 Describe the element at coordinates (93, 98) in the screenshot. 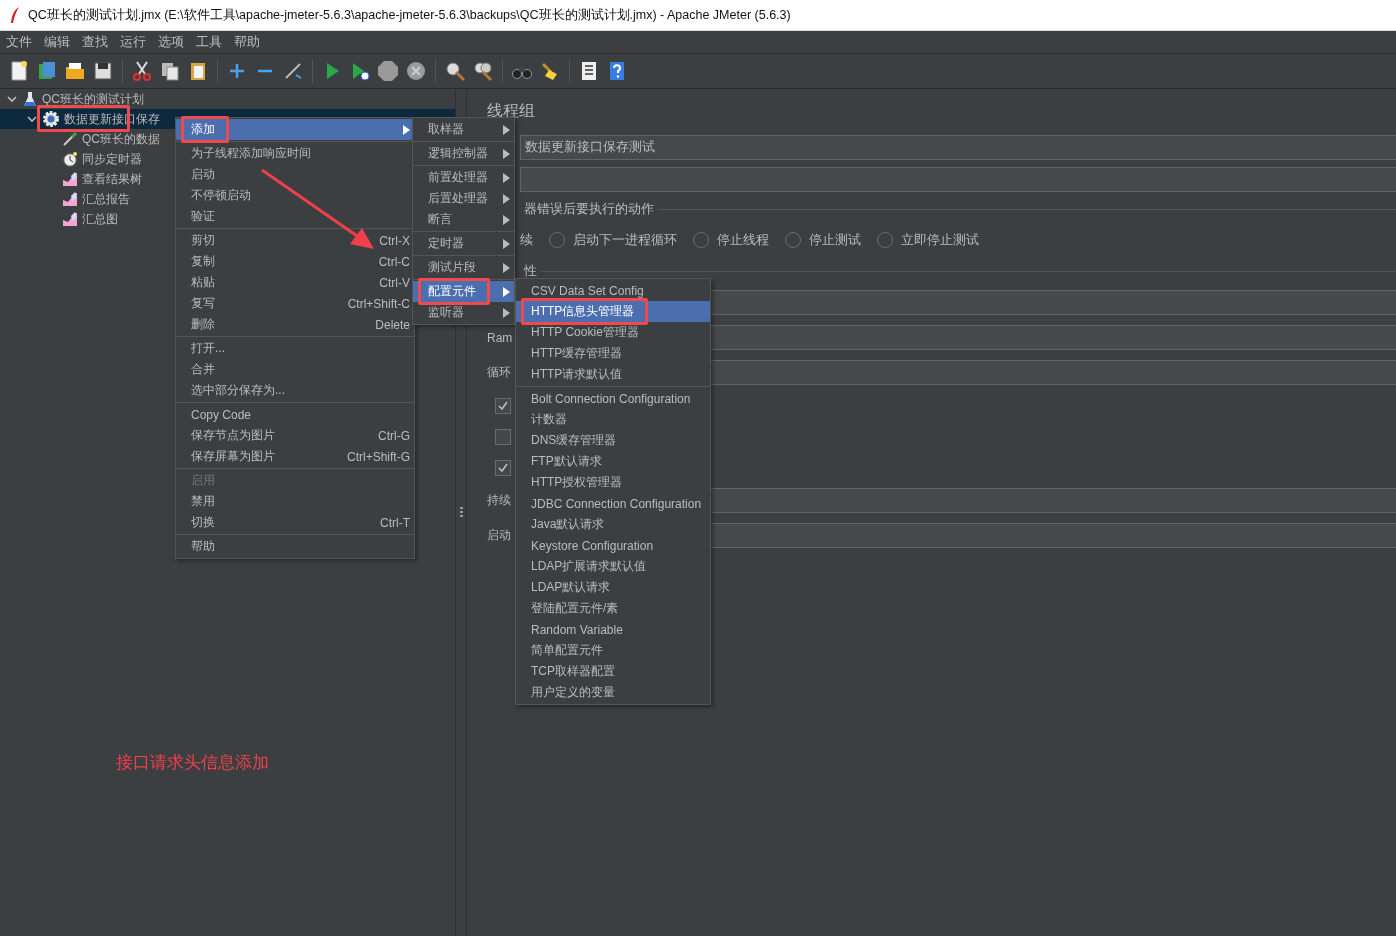

I see `tree-node-label: QC班长的测试计划` at that location.